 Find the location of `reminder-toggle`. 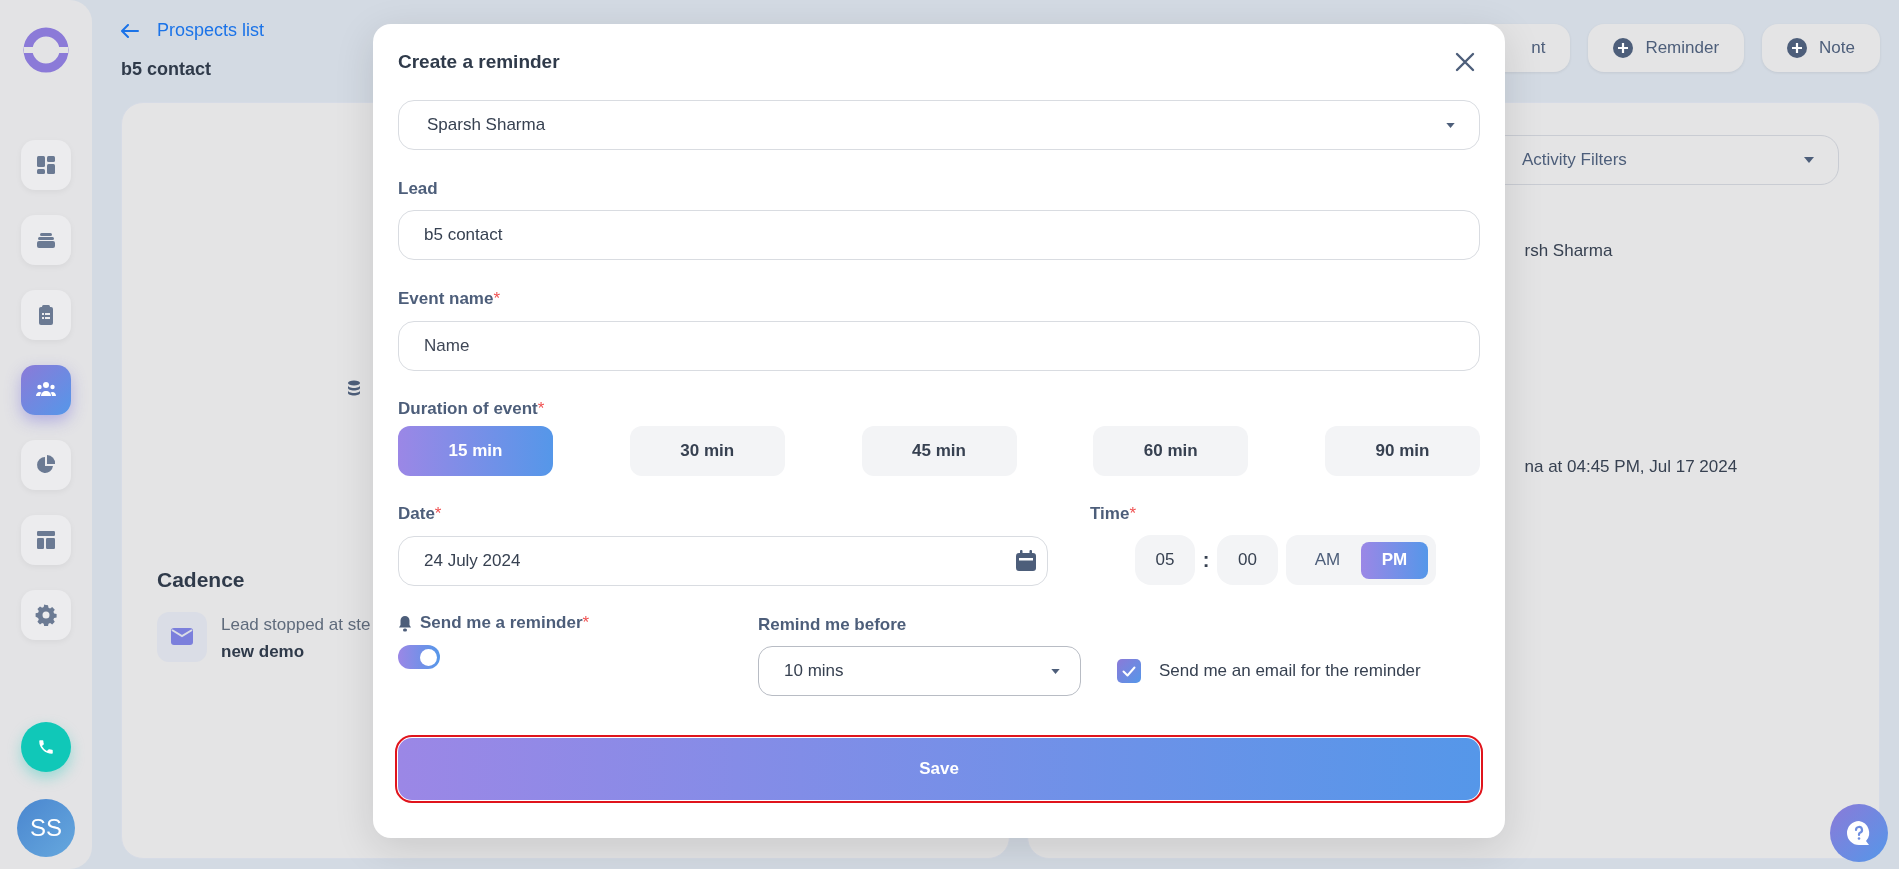

reminder-toggle is located at coordinates (419, 657).